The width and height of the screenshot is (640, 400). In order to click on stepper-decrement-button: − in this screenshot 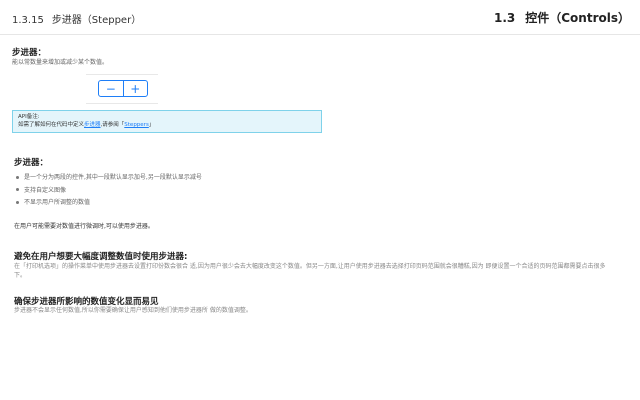, I will do `click(111, 88)`.